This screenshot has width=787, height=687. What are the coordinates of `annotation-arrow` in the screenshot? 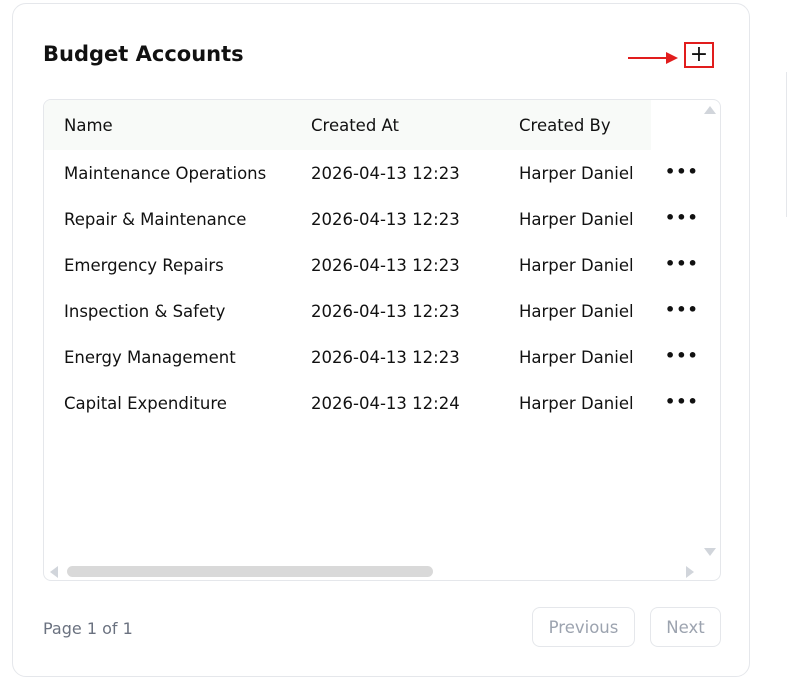 It's located at (649, 58).